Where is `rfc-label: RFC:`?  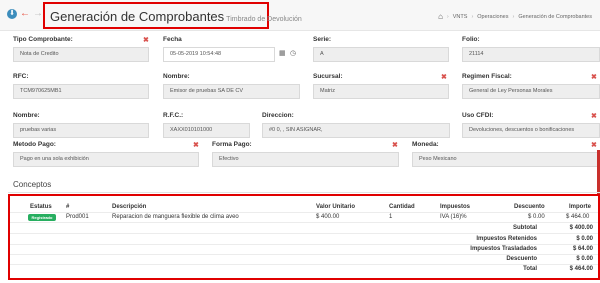 rfc-label: RFC: is located at coordinates (21, 76).